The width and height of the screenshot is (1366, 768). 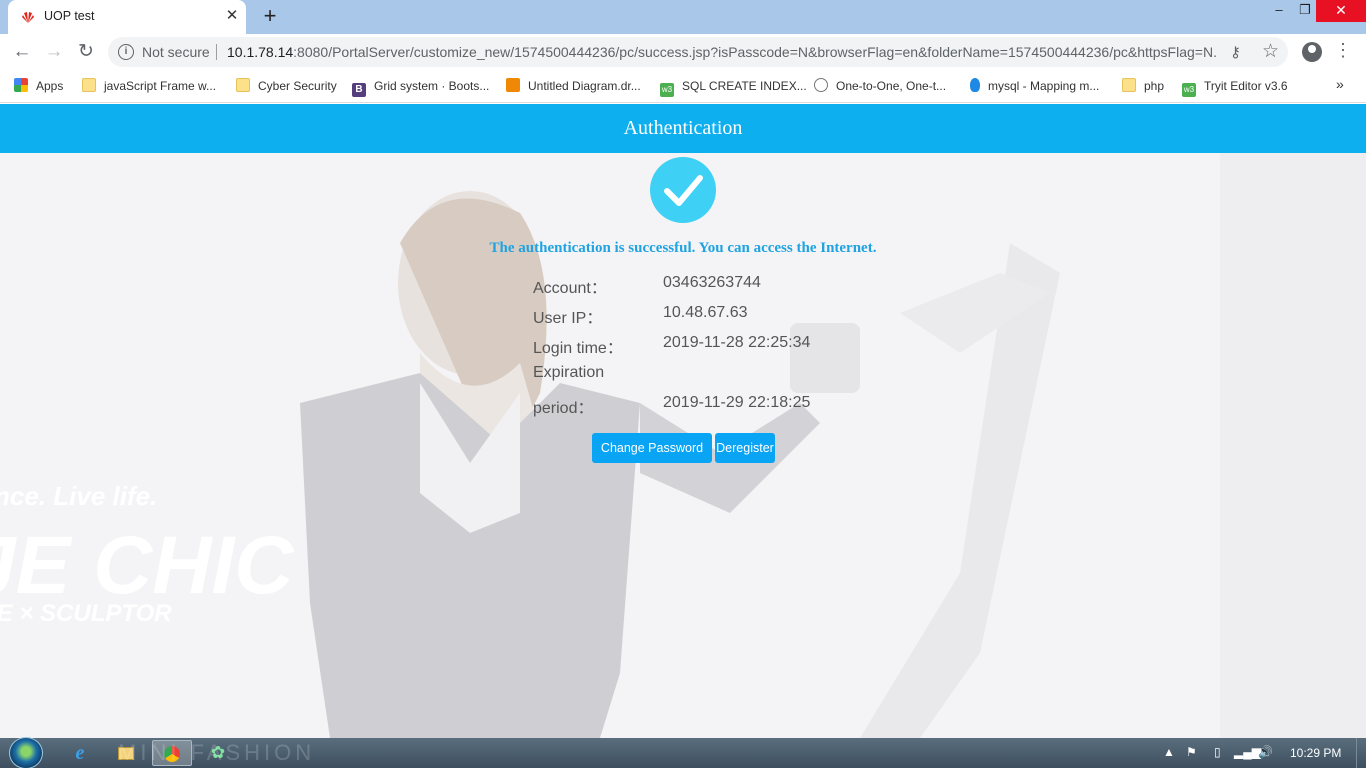 I want to click on action-center-flag-icon: ⚑, so click(x=1191, y=752).